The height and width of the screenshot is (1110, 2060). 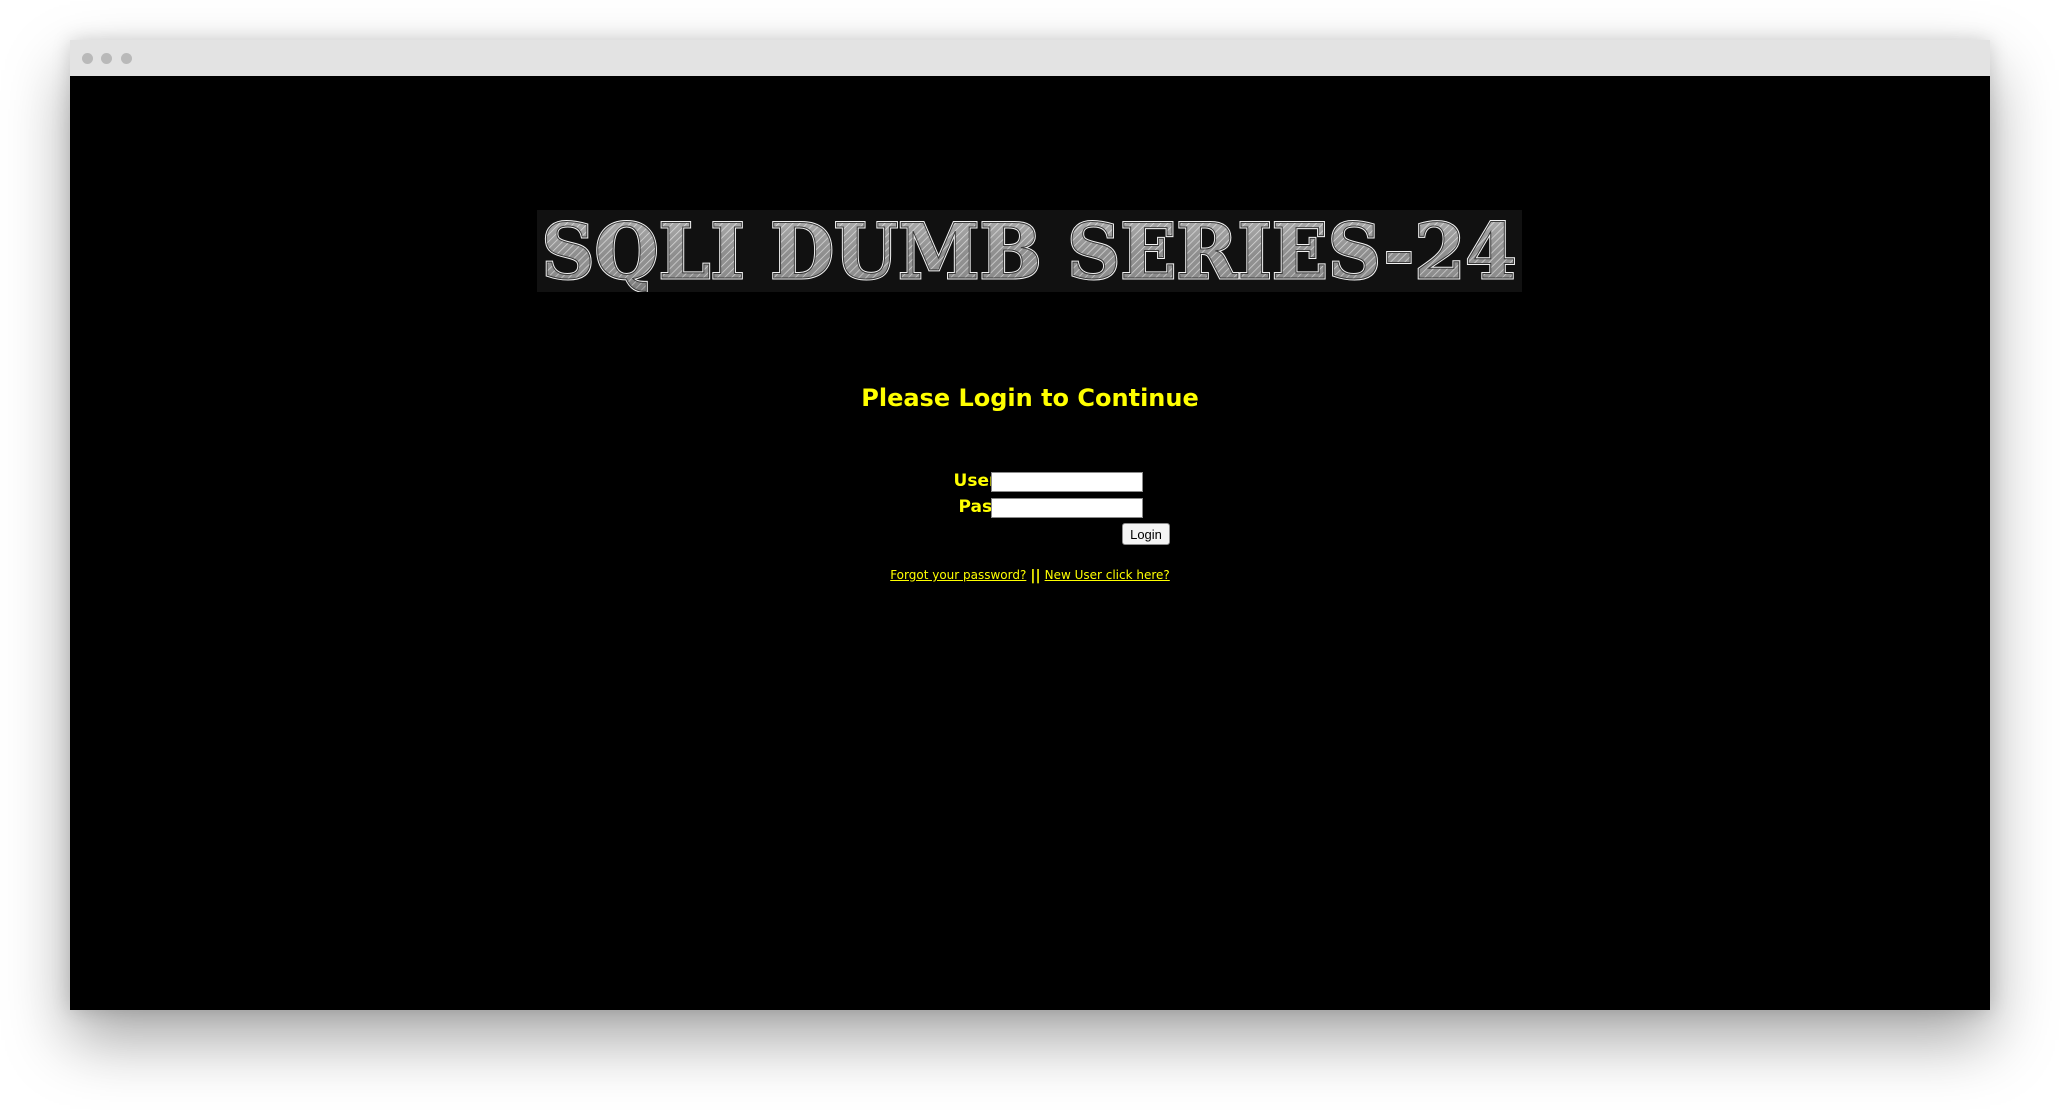 I want to click on minimize-window-dot-icon, so click(x=106, y=58).